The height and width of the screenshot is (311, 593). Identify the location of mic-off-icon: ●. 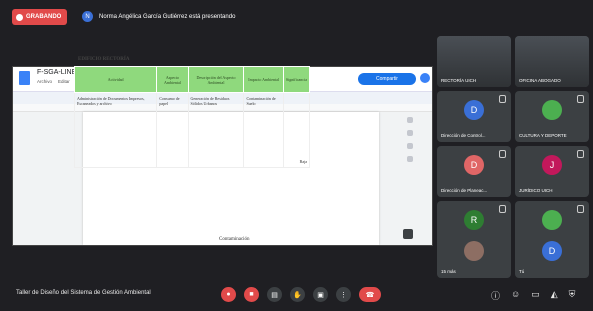
(228, 294).